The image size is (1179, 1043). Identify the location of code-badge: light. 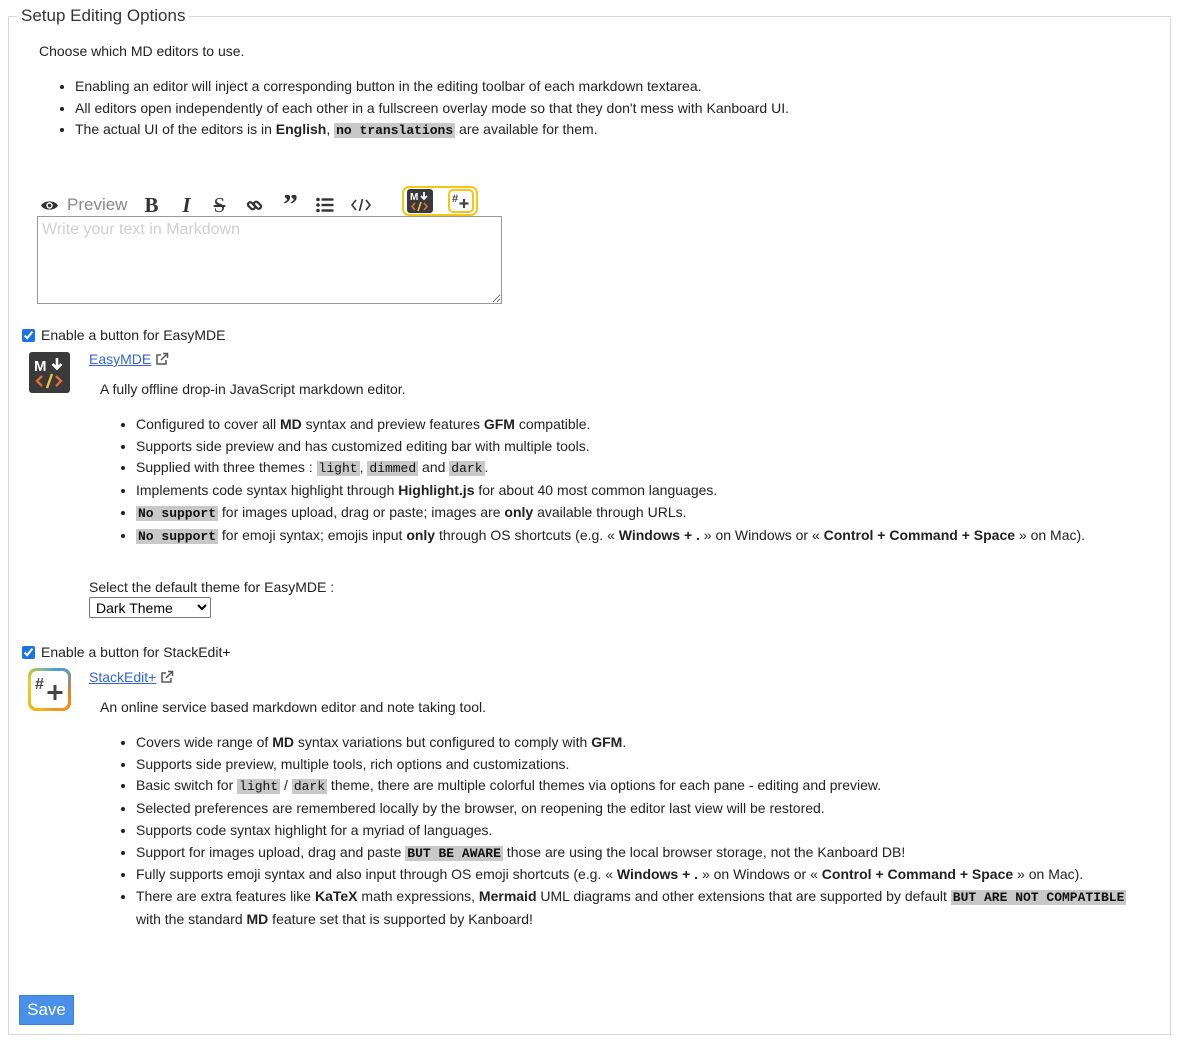
(338, 469).